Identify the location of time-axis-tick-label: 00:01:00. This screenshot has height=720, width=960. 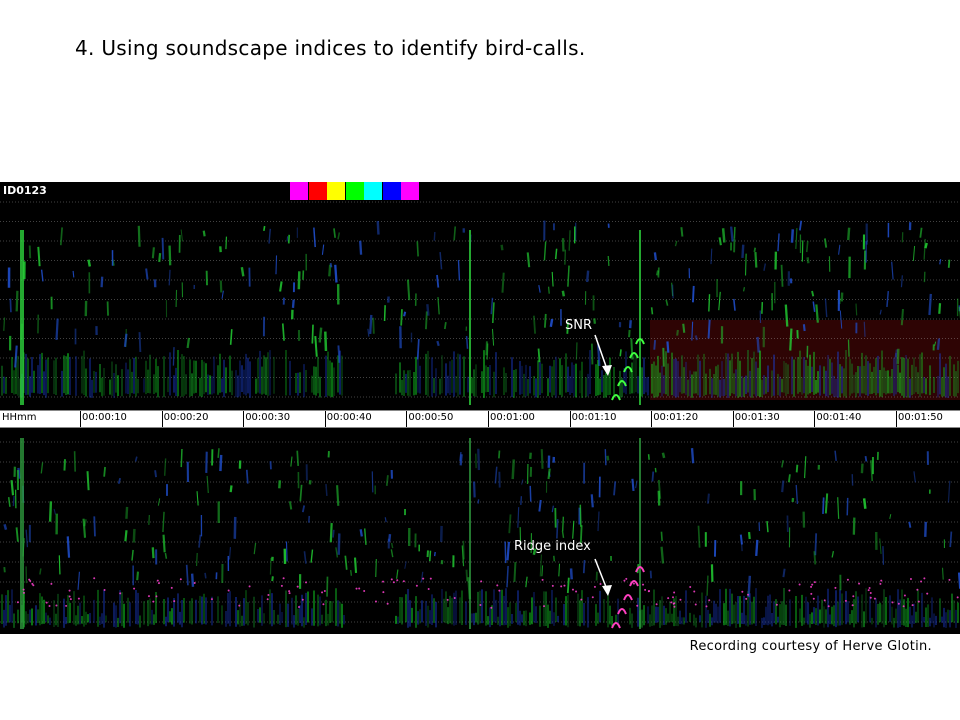
(512, 417).